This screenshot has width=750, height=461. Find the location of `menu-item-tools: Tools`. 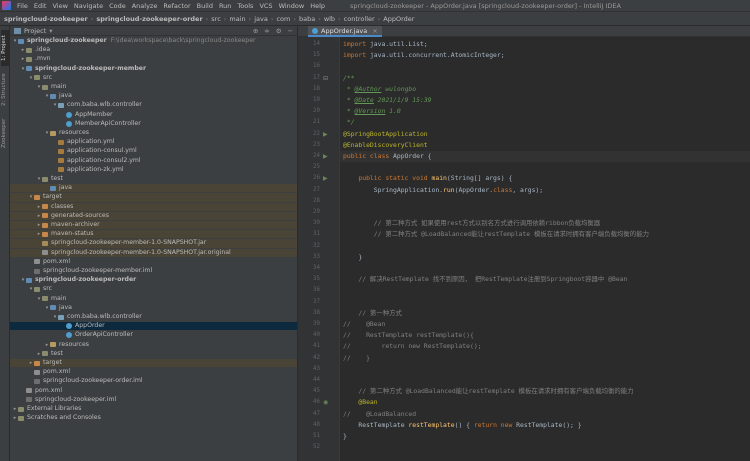

menu-item-tools: Tools is located at coordinates (245, 6).